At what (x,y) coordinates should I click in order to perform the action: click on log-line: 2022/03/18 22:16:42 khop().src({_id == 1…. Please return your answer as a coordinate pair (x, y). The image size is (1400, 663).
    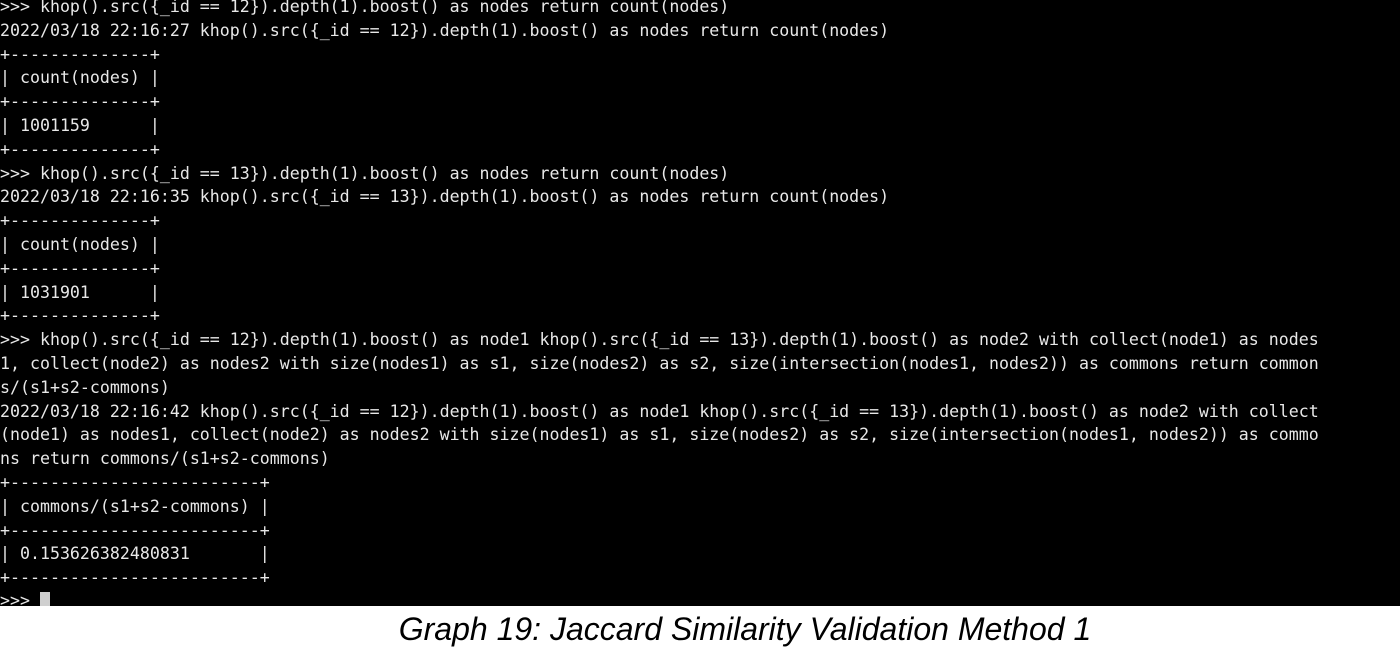
    Looking at the image, I should click on (659, 411).